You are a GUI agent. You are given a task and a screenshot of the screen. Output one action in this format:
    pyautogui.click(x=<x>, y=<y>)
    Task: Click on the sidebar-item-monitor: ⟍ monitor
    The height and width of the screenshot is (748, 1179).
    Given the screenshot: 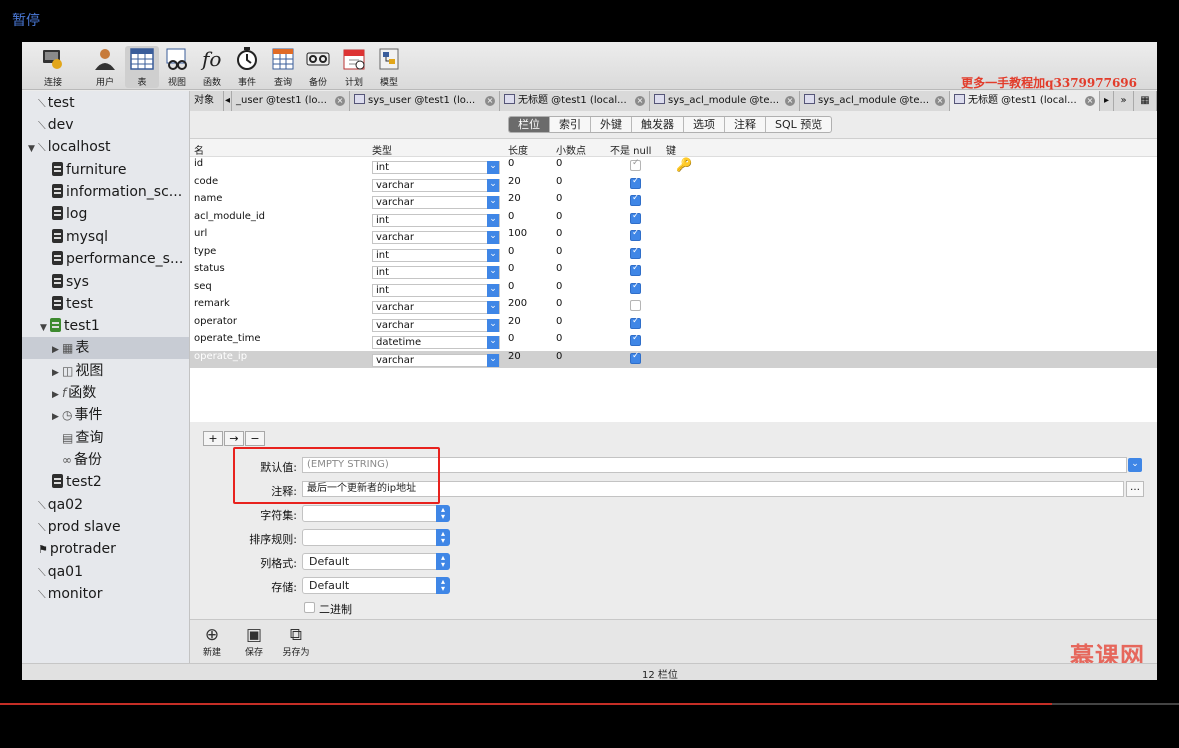 What is the action you would take?
    pyautogui.click(x=105, y=594)
    